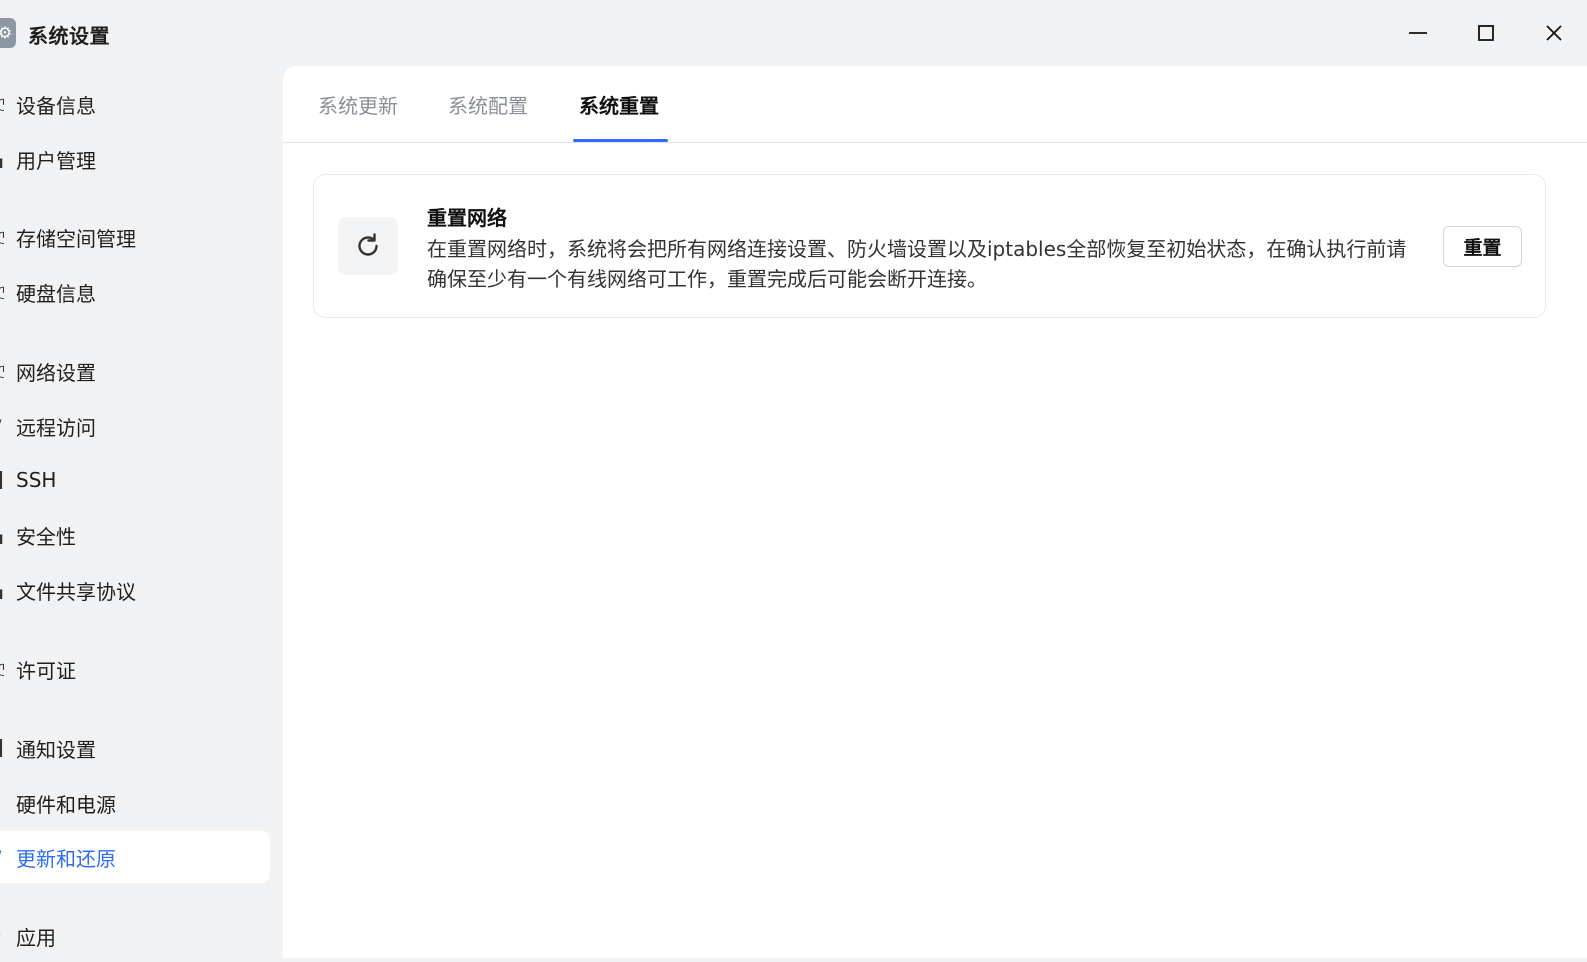 This screenshot has height=962, width=1587. Describe the element at coordinates (935, 104) in the screenshot. I see `tab-bar: 系统更新 系统配置 系统重置` at that location.